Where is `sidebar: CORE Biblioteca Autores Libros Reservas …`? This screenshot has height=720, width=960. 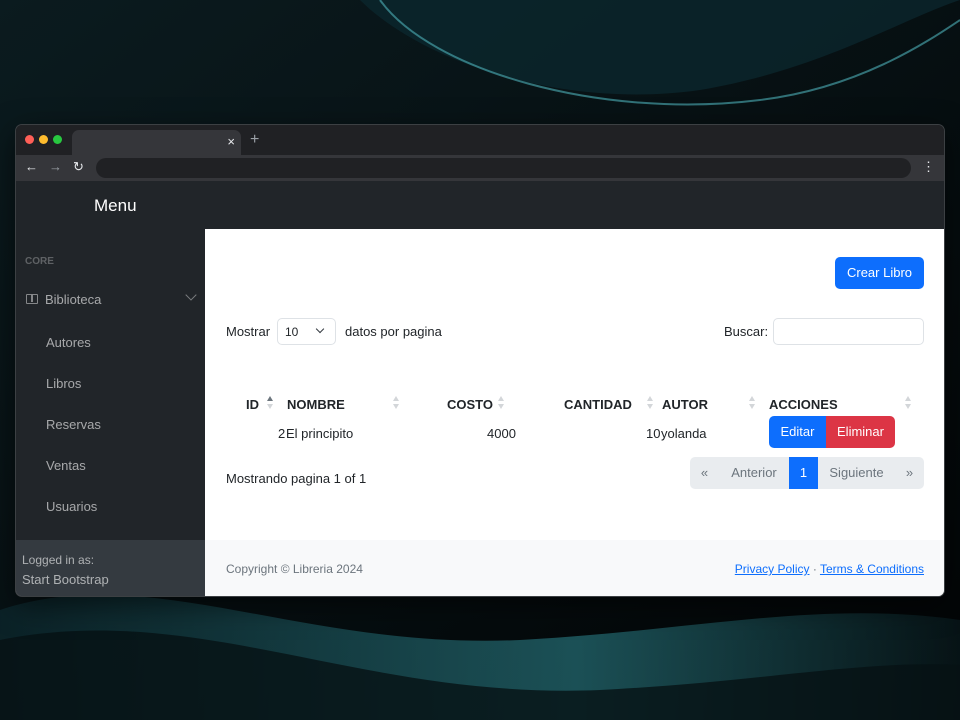
sidebar: CORE Biblioteca Autores Libros Reservas … is located at coordinates (110, 412).